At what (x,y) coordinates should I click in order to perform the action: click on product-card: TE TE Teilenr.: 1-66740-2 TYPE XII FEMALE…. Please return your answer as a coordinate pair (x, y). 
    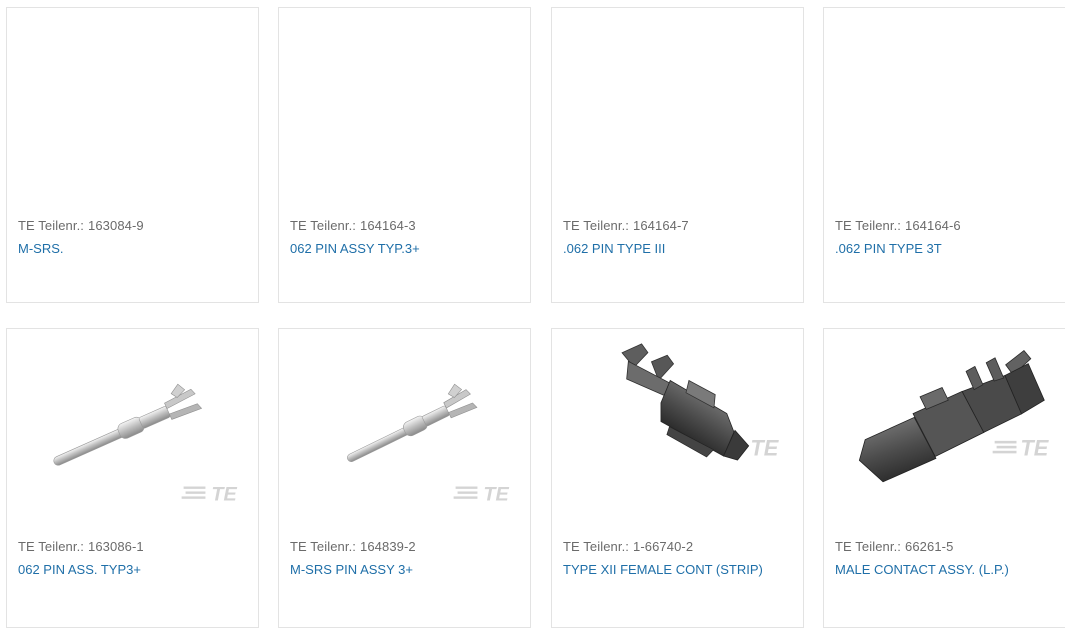
    Looking at the image, I should click on (677, 478).